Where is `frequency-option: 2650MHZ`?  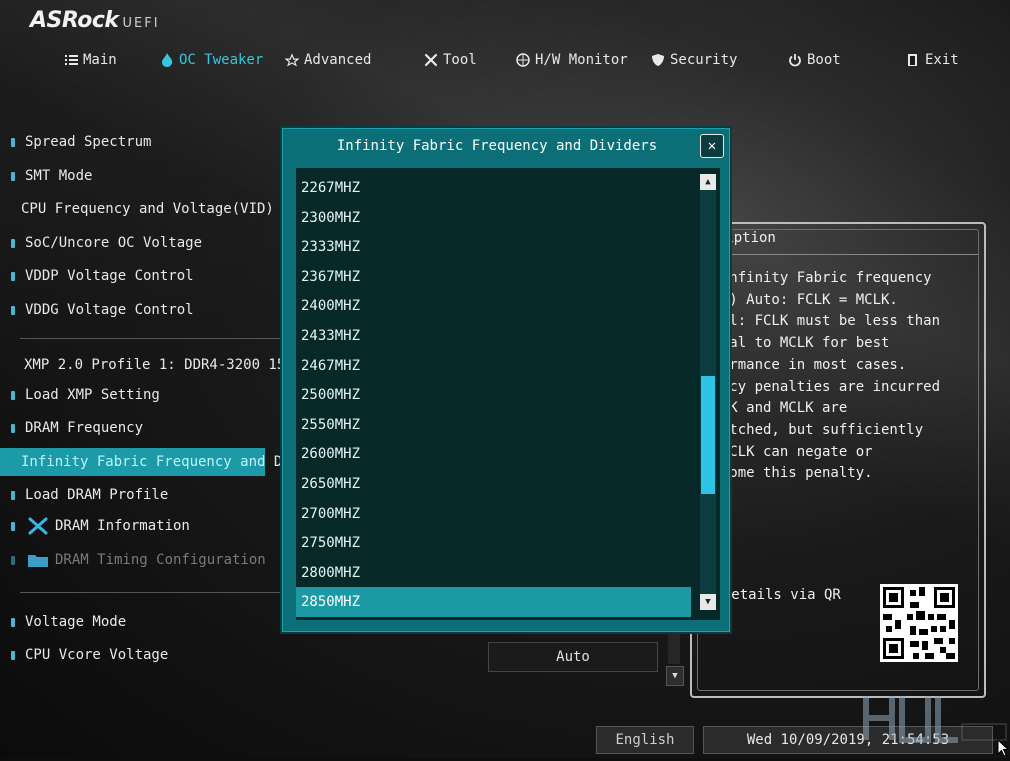
frequency-option: 2650MHZ is located at coordinates (493, 484).